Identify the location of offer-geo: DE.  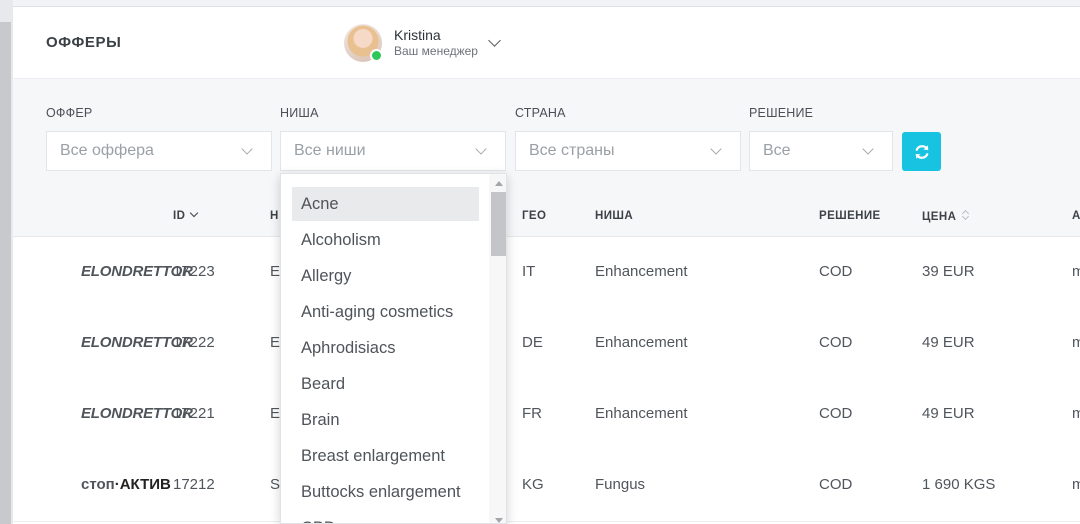
(532, 342).